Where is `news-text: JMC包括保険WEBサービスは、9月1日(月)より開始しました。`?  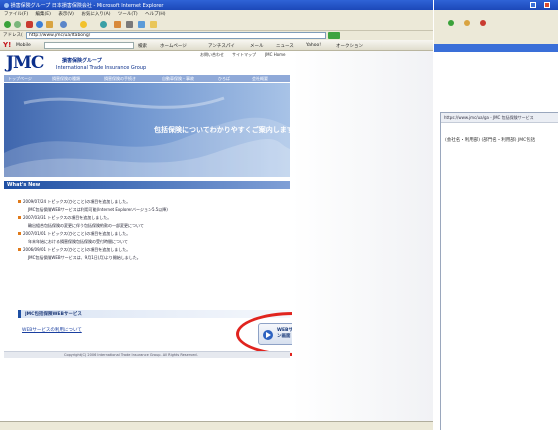
news-text: JMC包括保険WEBサービスは、9月1日(月)より開始しました。 is located at coordinates (84, 257).